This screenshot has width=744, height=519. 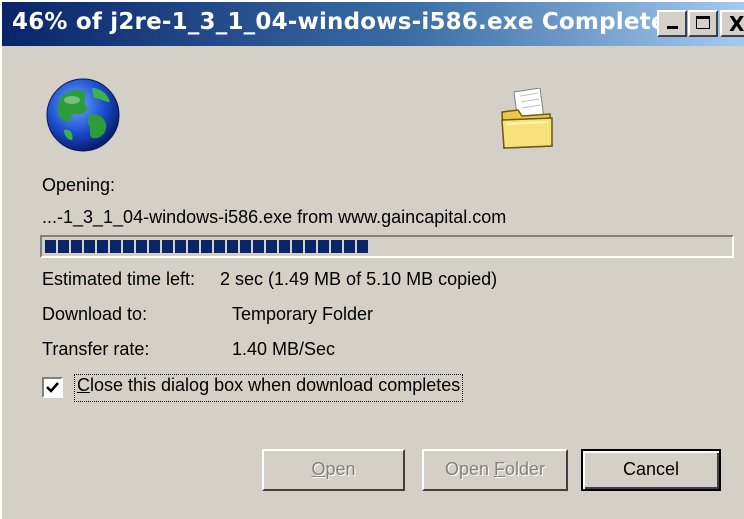 What do you see at coordinates (318, 469) in the screenshot?
I see `open-accesskey: O` at bounding box center [318, 469].